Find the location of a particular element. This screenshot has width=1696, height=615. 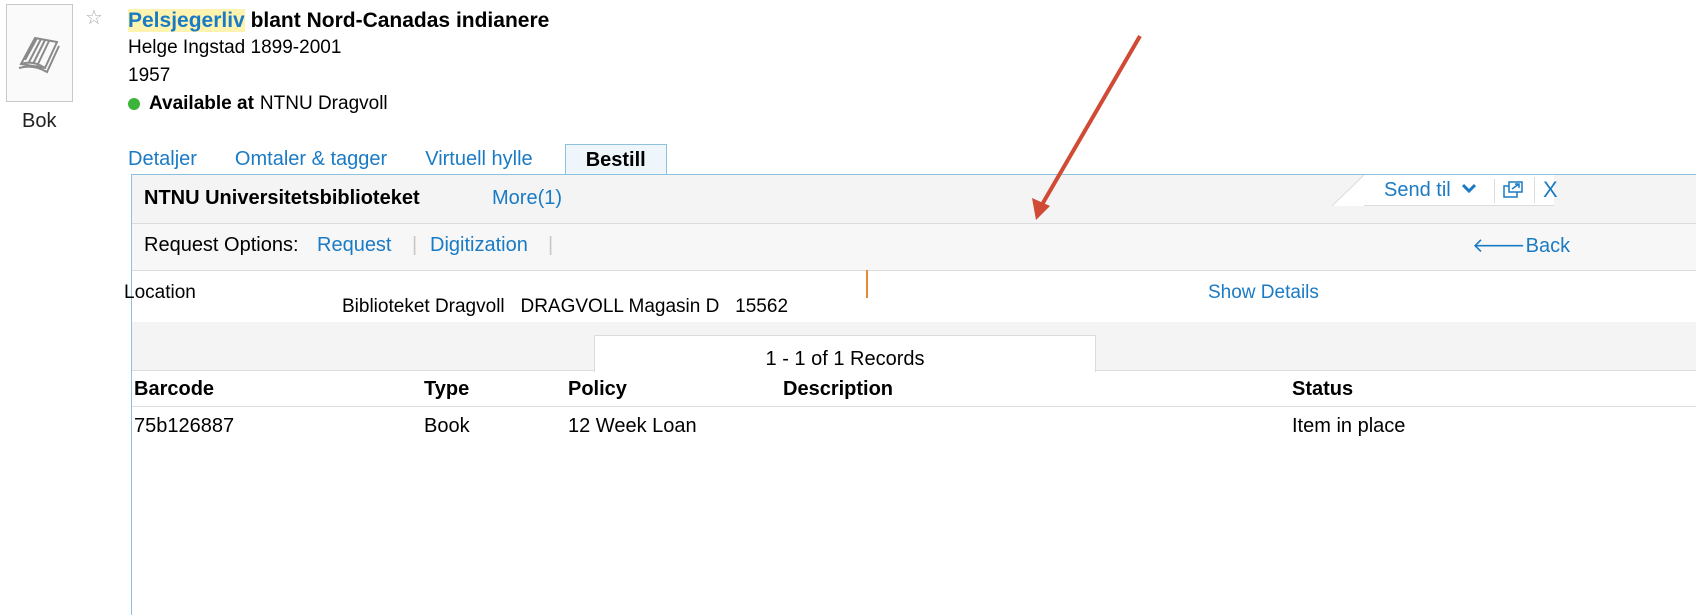

book-thumbnail is located at coordinates (39, 53).